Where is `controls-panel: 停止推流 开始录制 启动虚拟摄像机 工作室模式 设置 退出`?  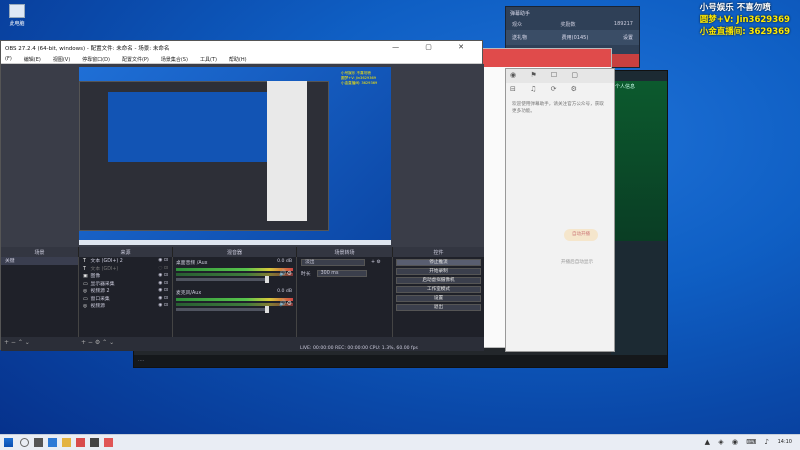
controls-panel: 停止推流 开始录制 启动虚拟摄像机 工作室模式 设置 退出 is located at coordinates (438, 297).